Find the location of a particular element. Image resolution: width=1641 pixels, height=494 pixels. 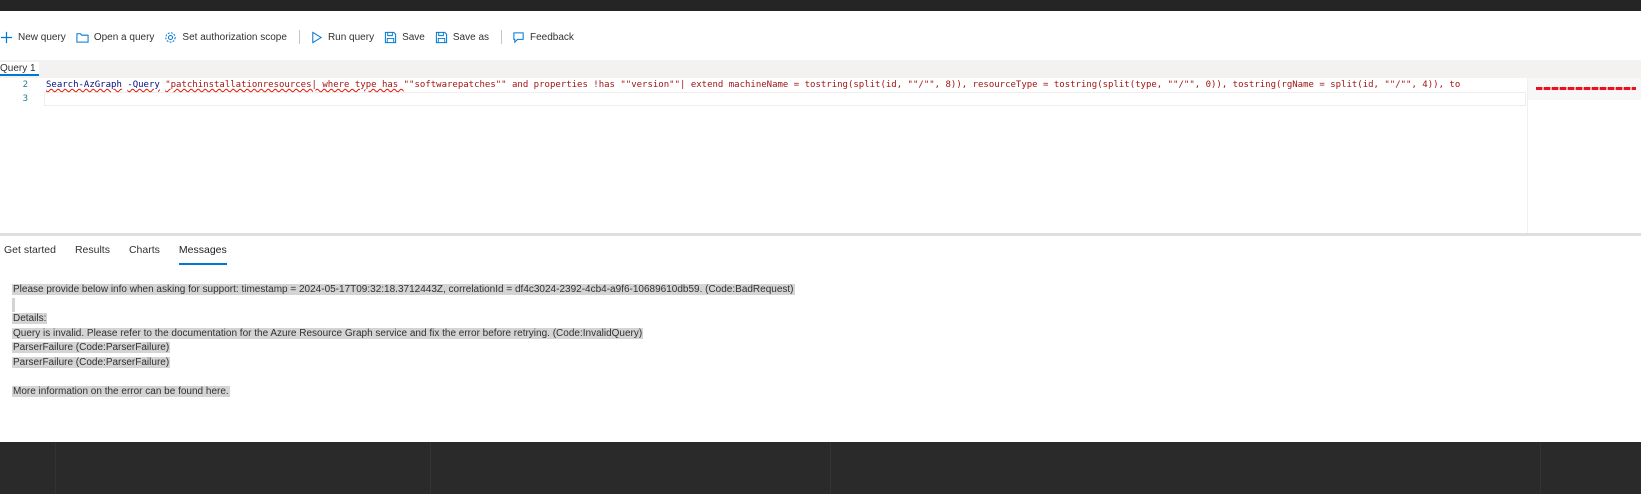

set-authorization-scope-label: Set authorization scope is located at coordinates (234, 37).